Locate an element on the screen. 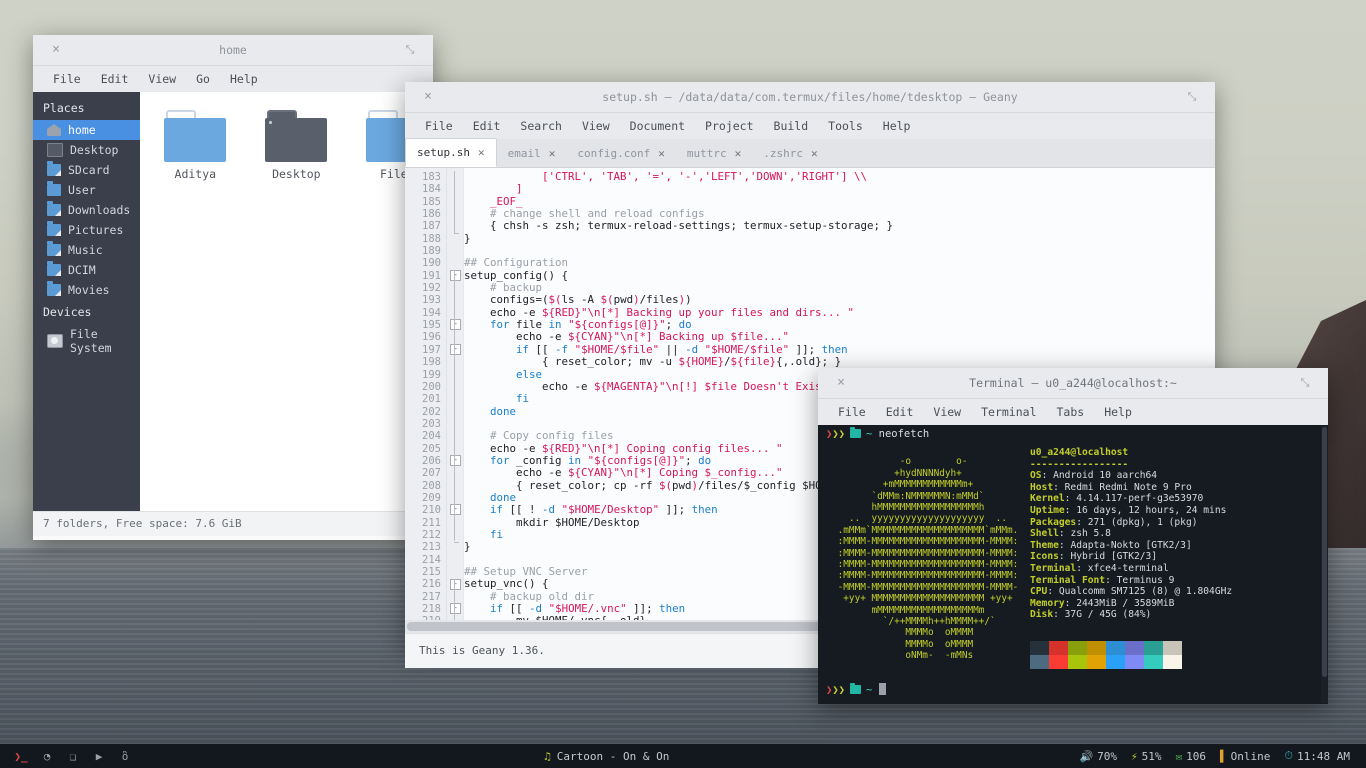 The height and width of the screenshot is (768, 1366). cat-launcher-icon: ὃ is located at coordinates (125, 756).